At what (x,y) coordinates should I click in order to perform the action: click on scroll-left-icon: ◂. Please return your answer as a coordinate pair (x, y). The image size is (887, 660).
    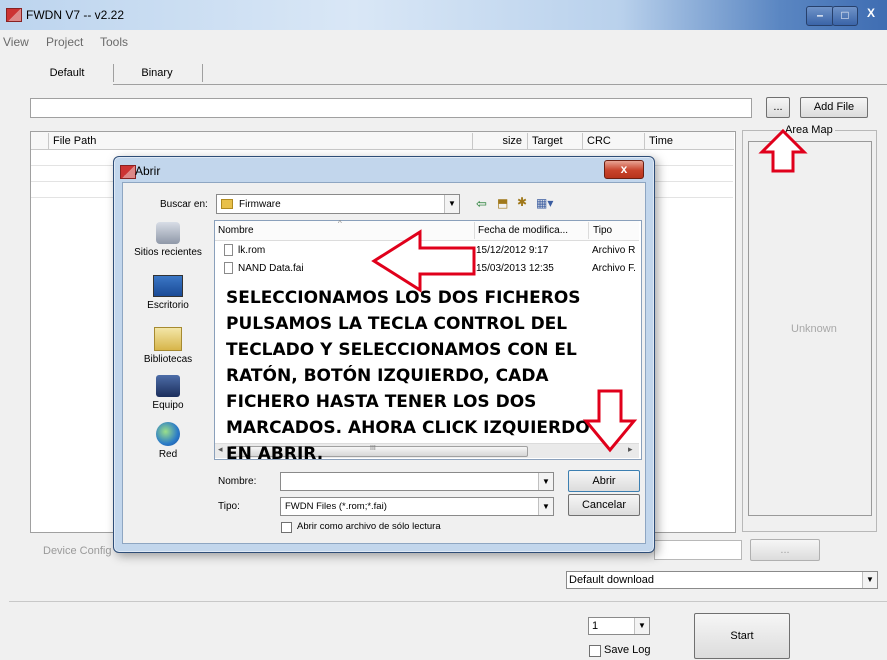
    Looking at the image, I should click on (220, 449).